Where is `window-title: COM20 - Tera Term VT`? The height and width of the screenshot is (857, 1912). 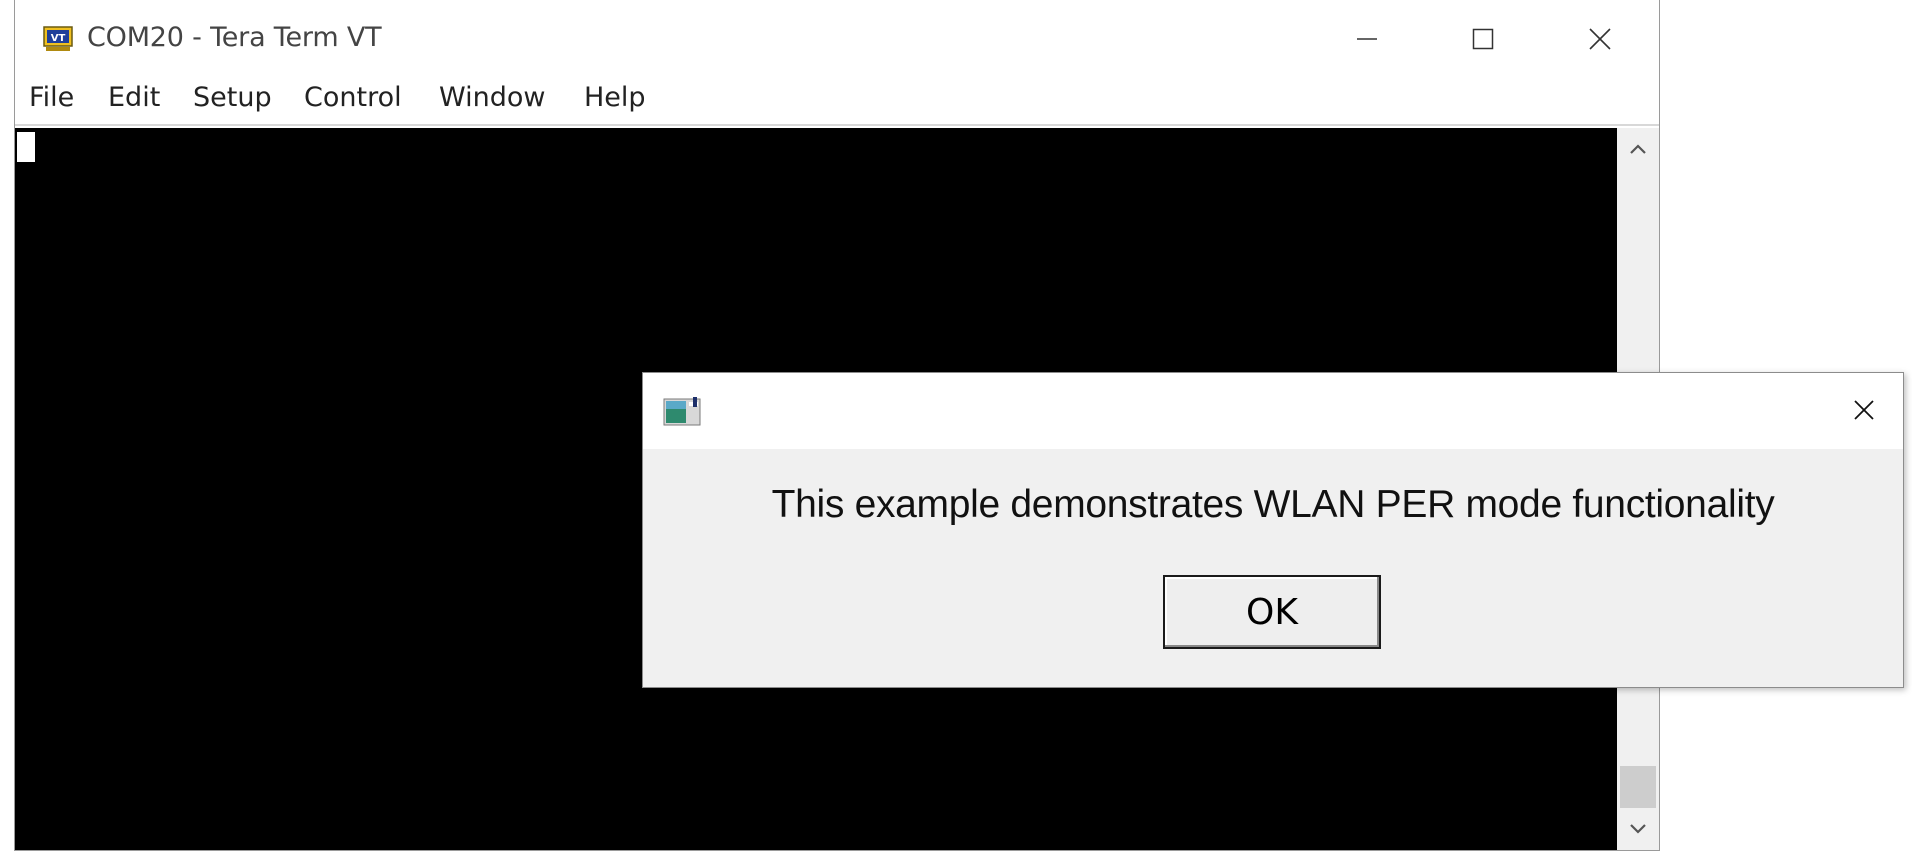 window-title: COM20 - Tera Term VT is located at coordinates (234, 37).